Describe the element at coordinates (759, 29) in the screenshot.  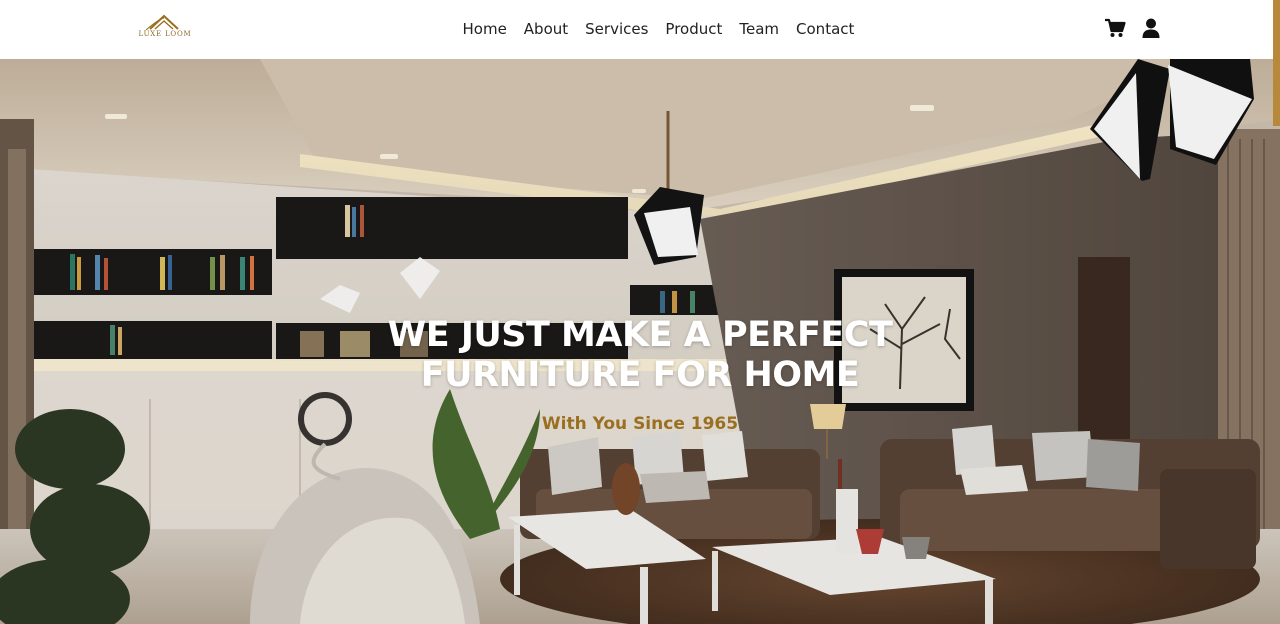
I see `nav-item-team: Team` at that location.